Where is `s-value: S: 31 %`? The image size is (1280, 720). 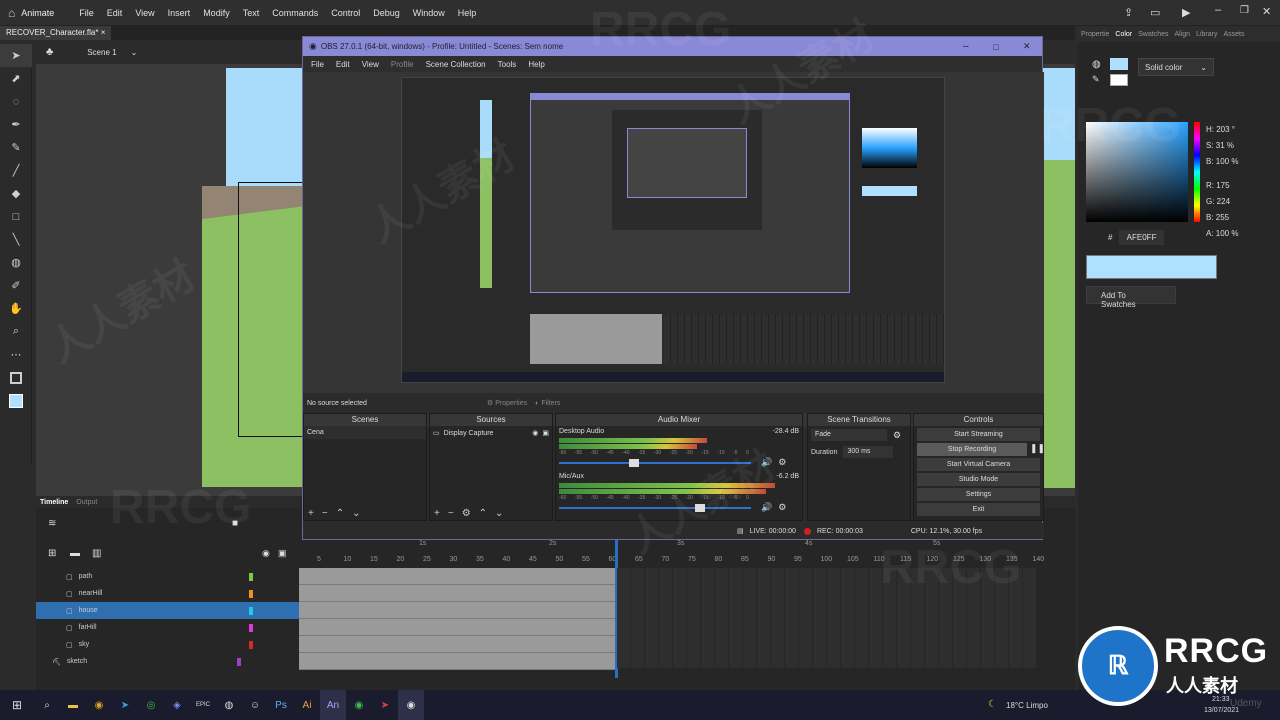 s-value: S: 31 % is located at coordinates (1222, 146).